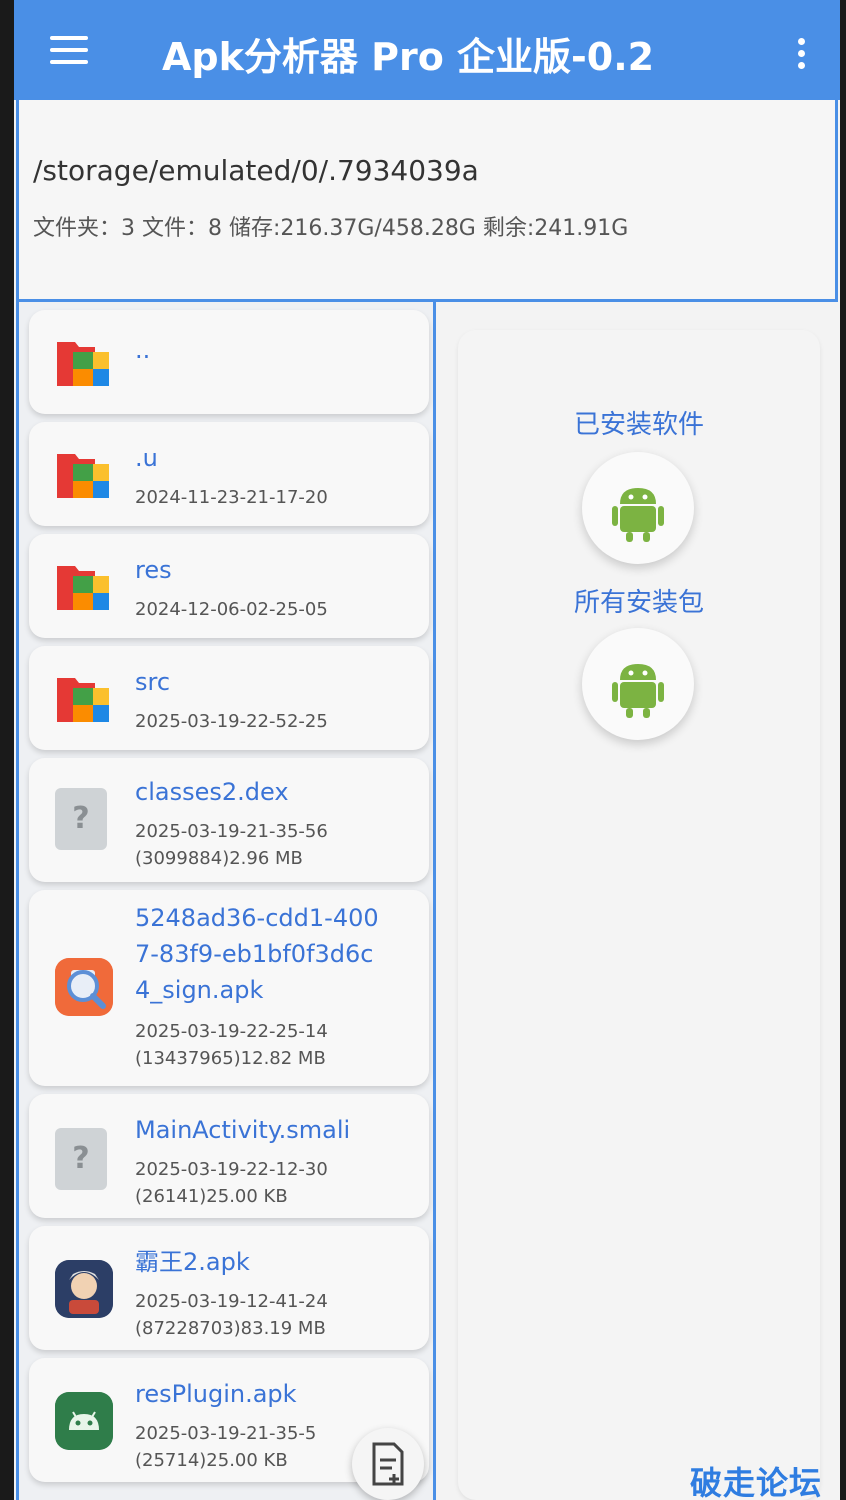 Image resolution: width=846 pixels, height=1500 pixels. I want to click on add-file-icon, so click(388, 1464).